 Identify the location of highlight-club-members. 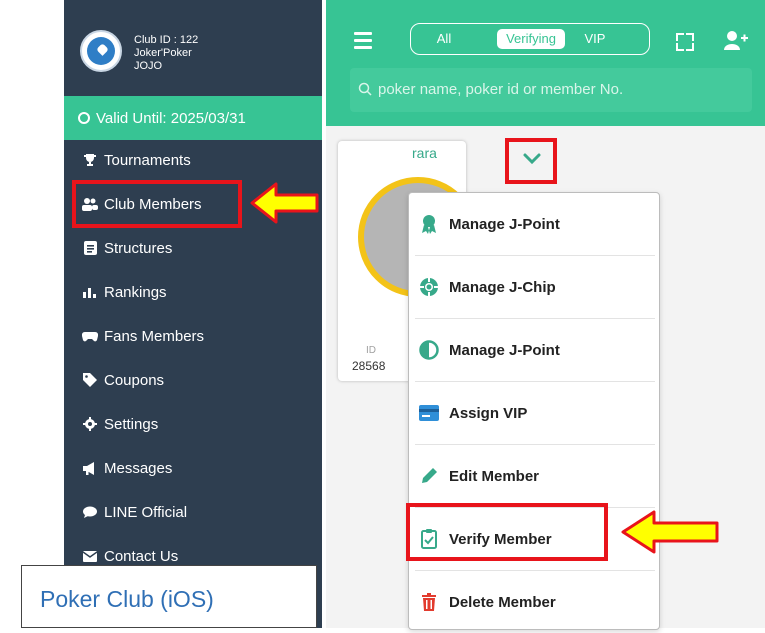
(157, 204).